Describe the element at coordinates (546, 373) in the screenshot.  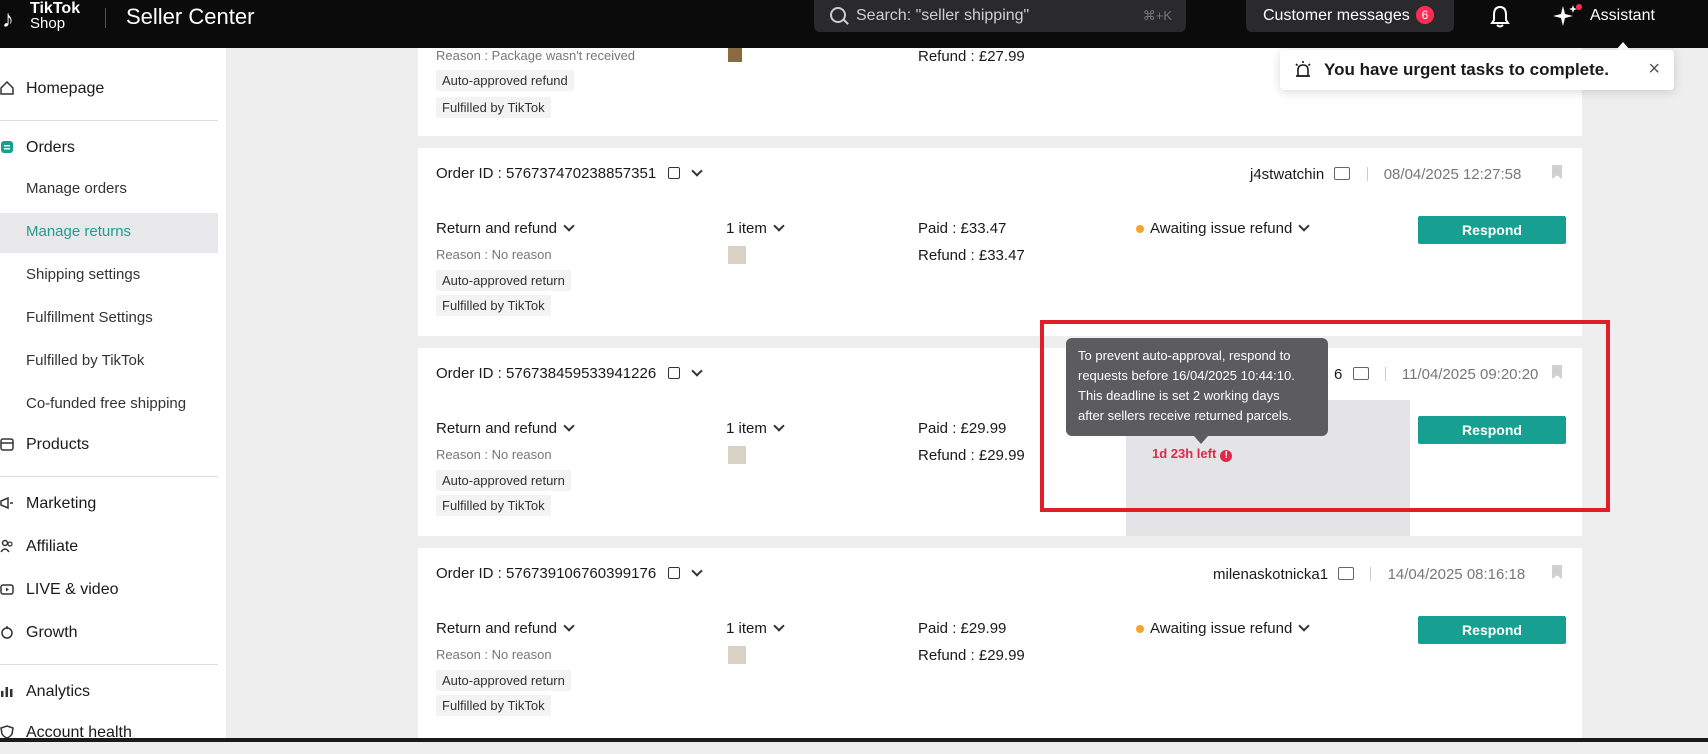
I see `order-id-text: Order ID : 576738459533941226` at that location.